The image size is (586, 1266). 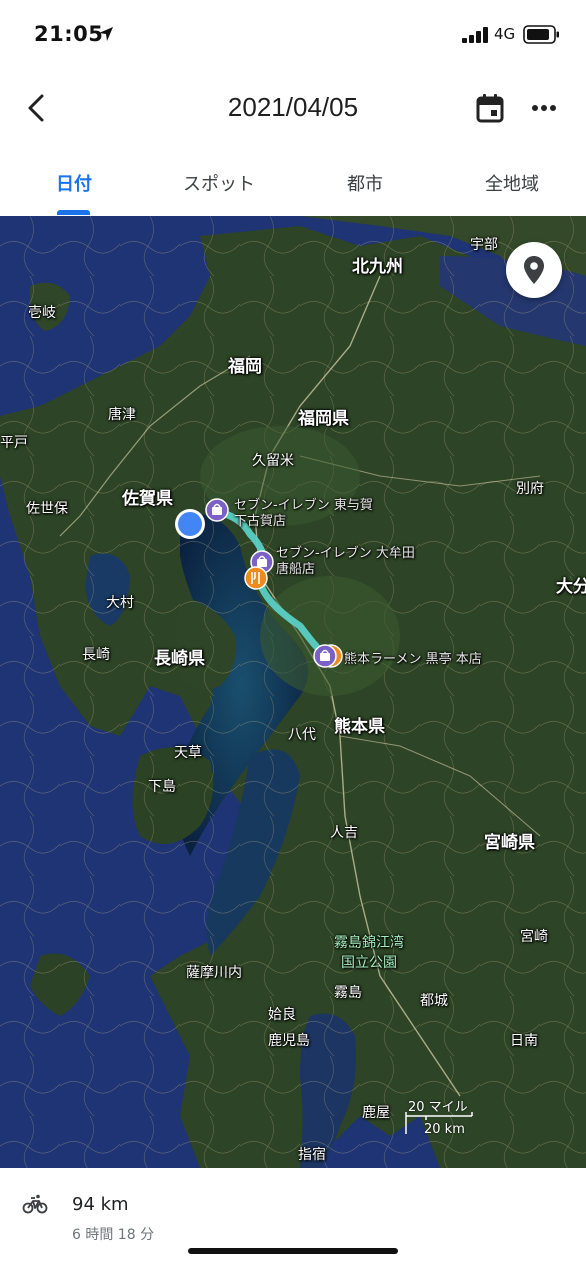 I want to click on location-arrow-icon, so click(x=106, y=34).